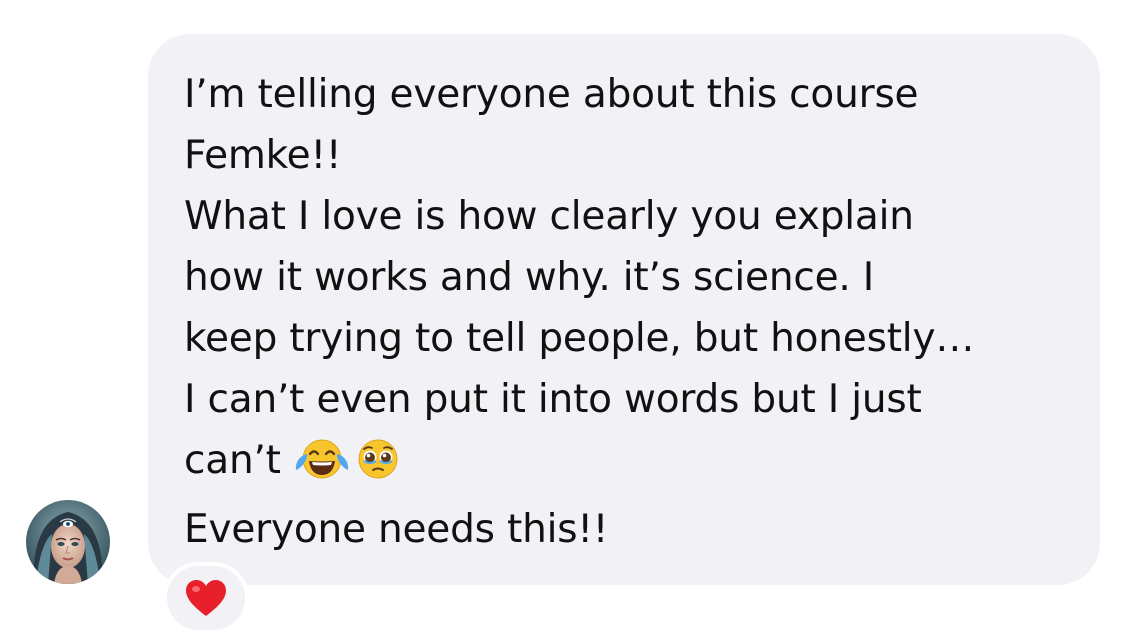 The width and height of the screenshot is (1126, 641). What do you see at coordinates (549, 216) in the screenshot?
I see `message-line: What I love is how clearly you explain` at bounding box center [549, 216].